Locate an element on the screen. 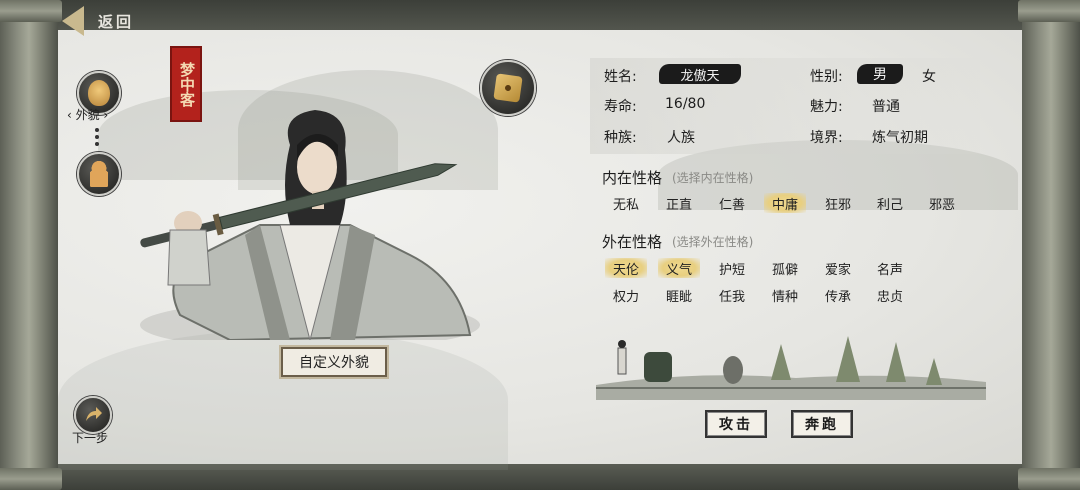  landscape-illustration is located at coordinates (791, 368).